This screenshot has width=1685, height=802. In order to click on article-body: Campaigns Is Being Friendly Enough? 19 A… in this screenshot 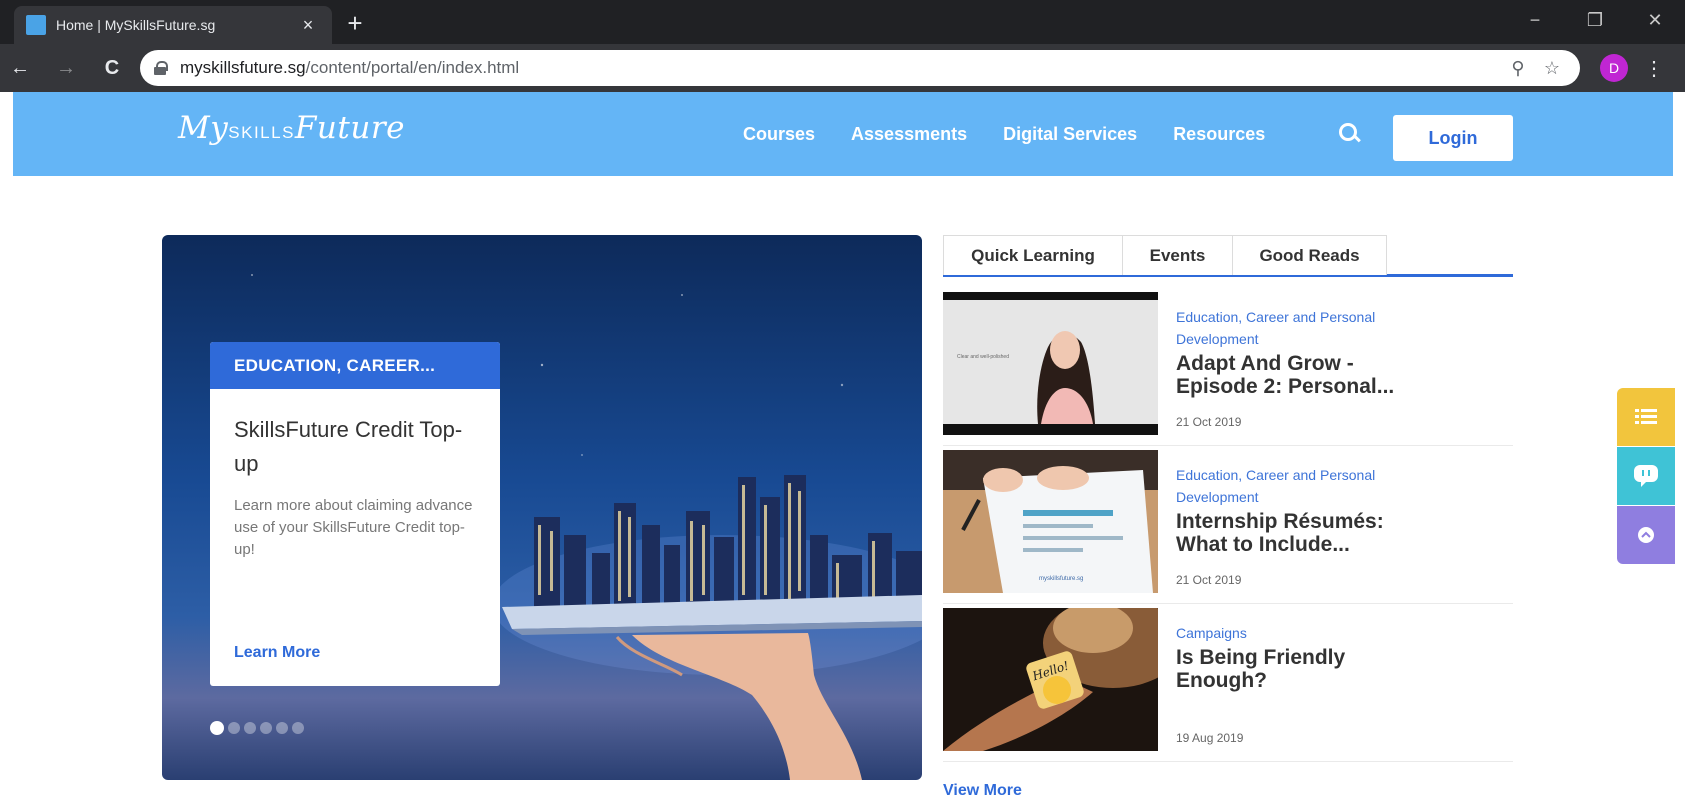, I will do `click(1298, 689)`.